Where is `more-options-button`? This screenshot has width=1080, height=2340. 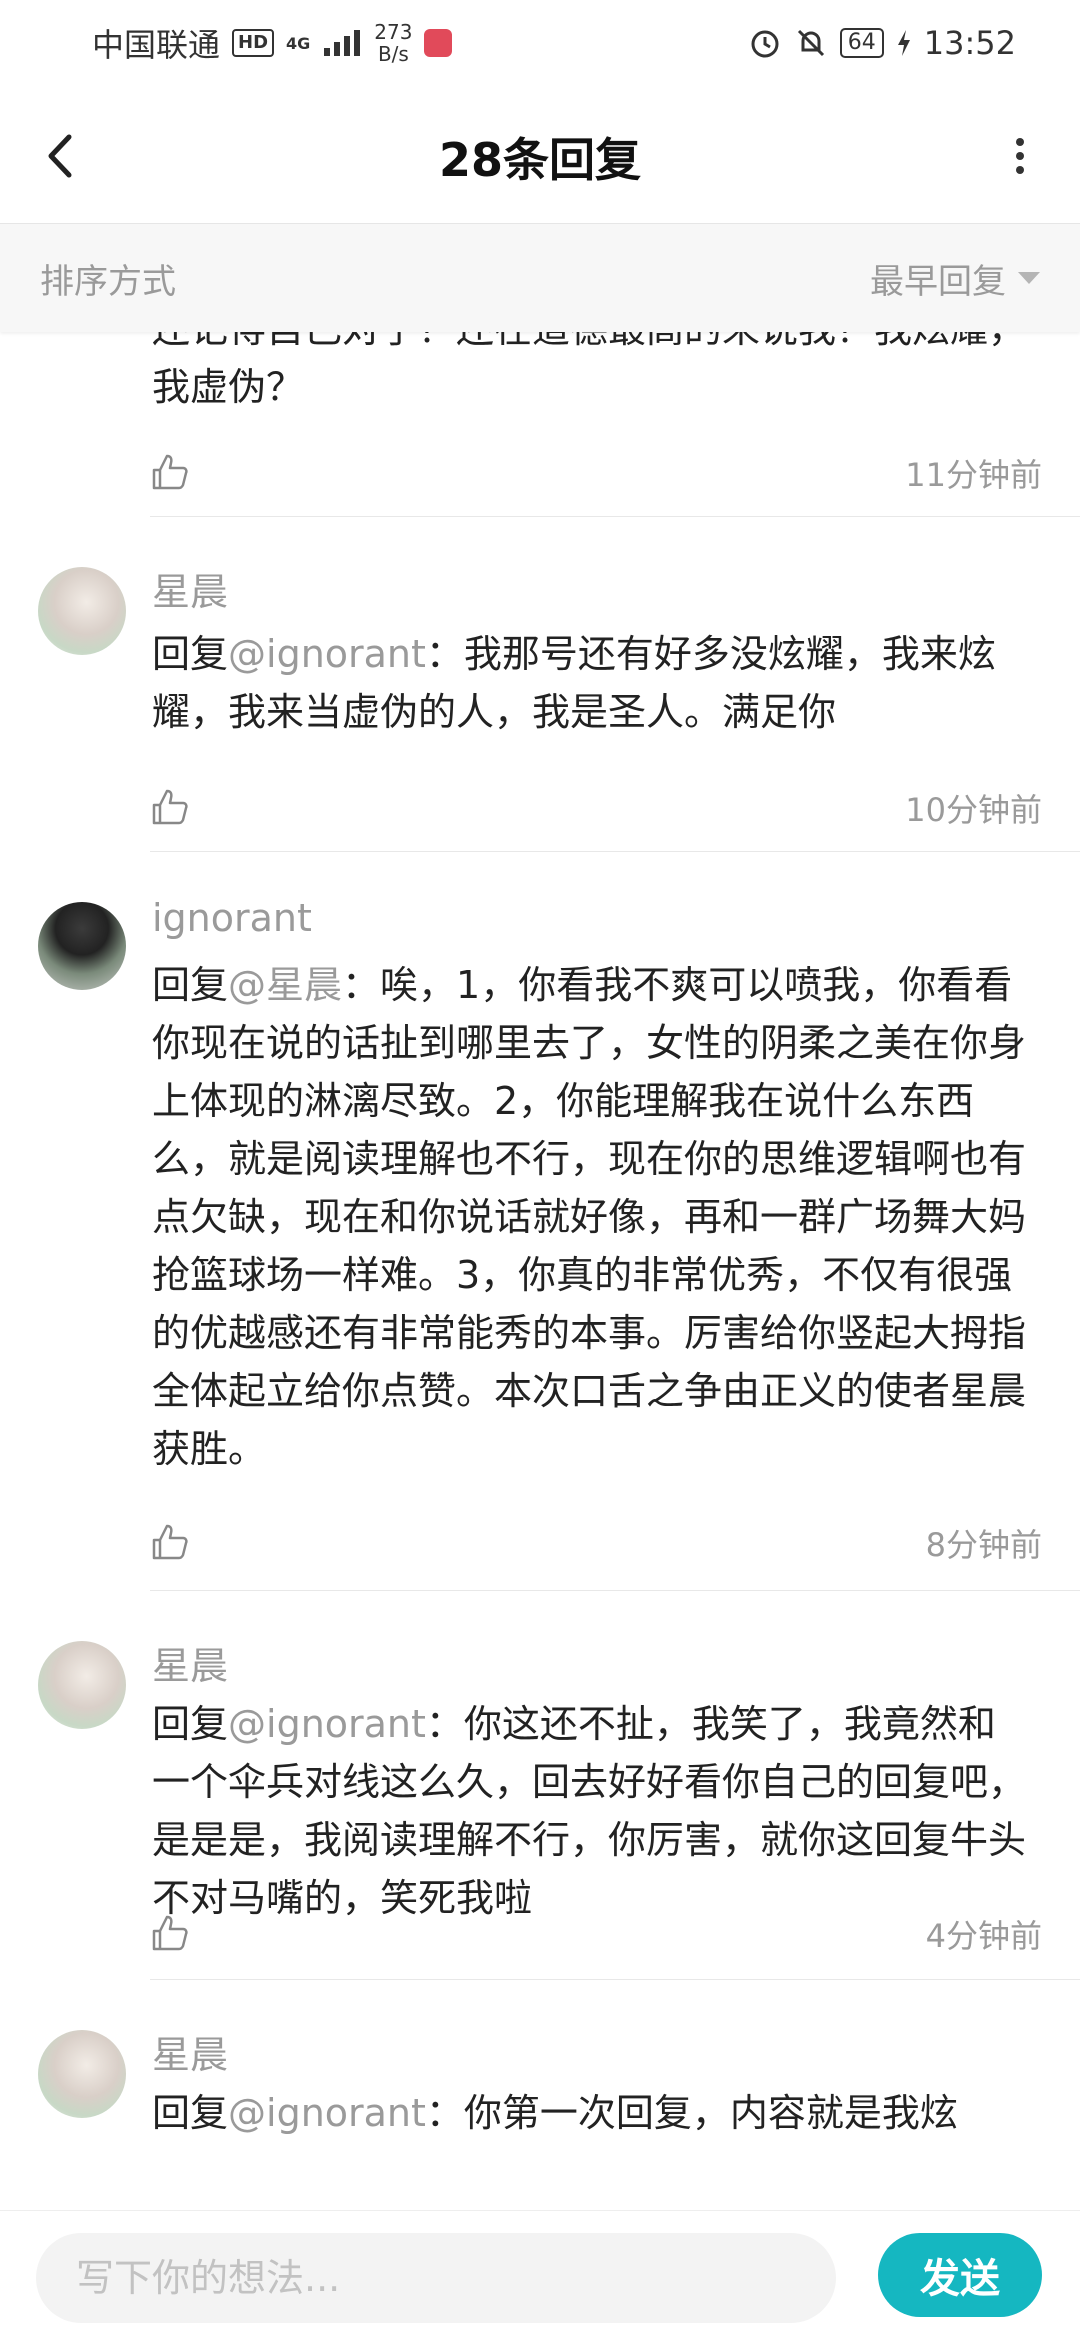
more-options-button is located at coordinates (1020, 156).